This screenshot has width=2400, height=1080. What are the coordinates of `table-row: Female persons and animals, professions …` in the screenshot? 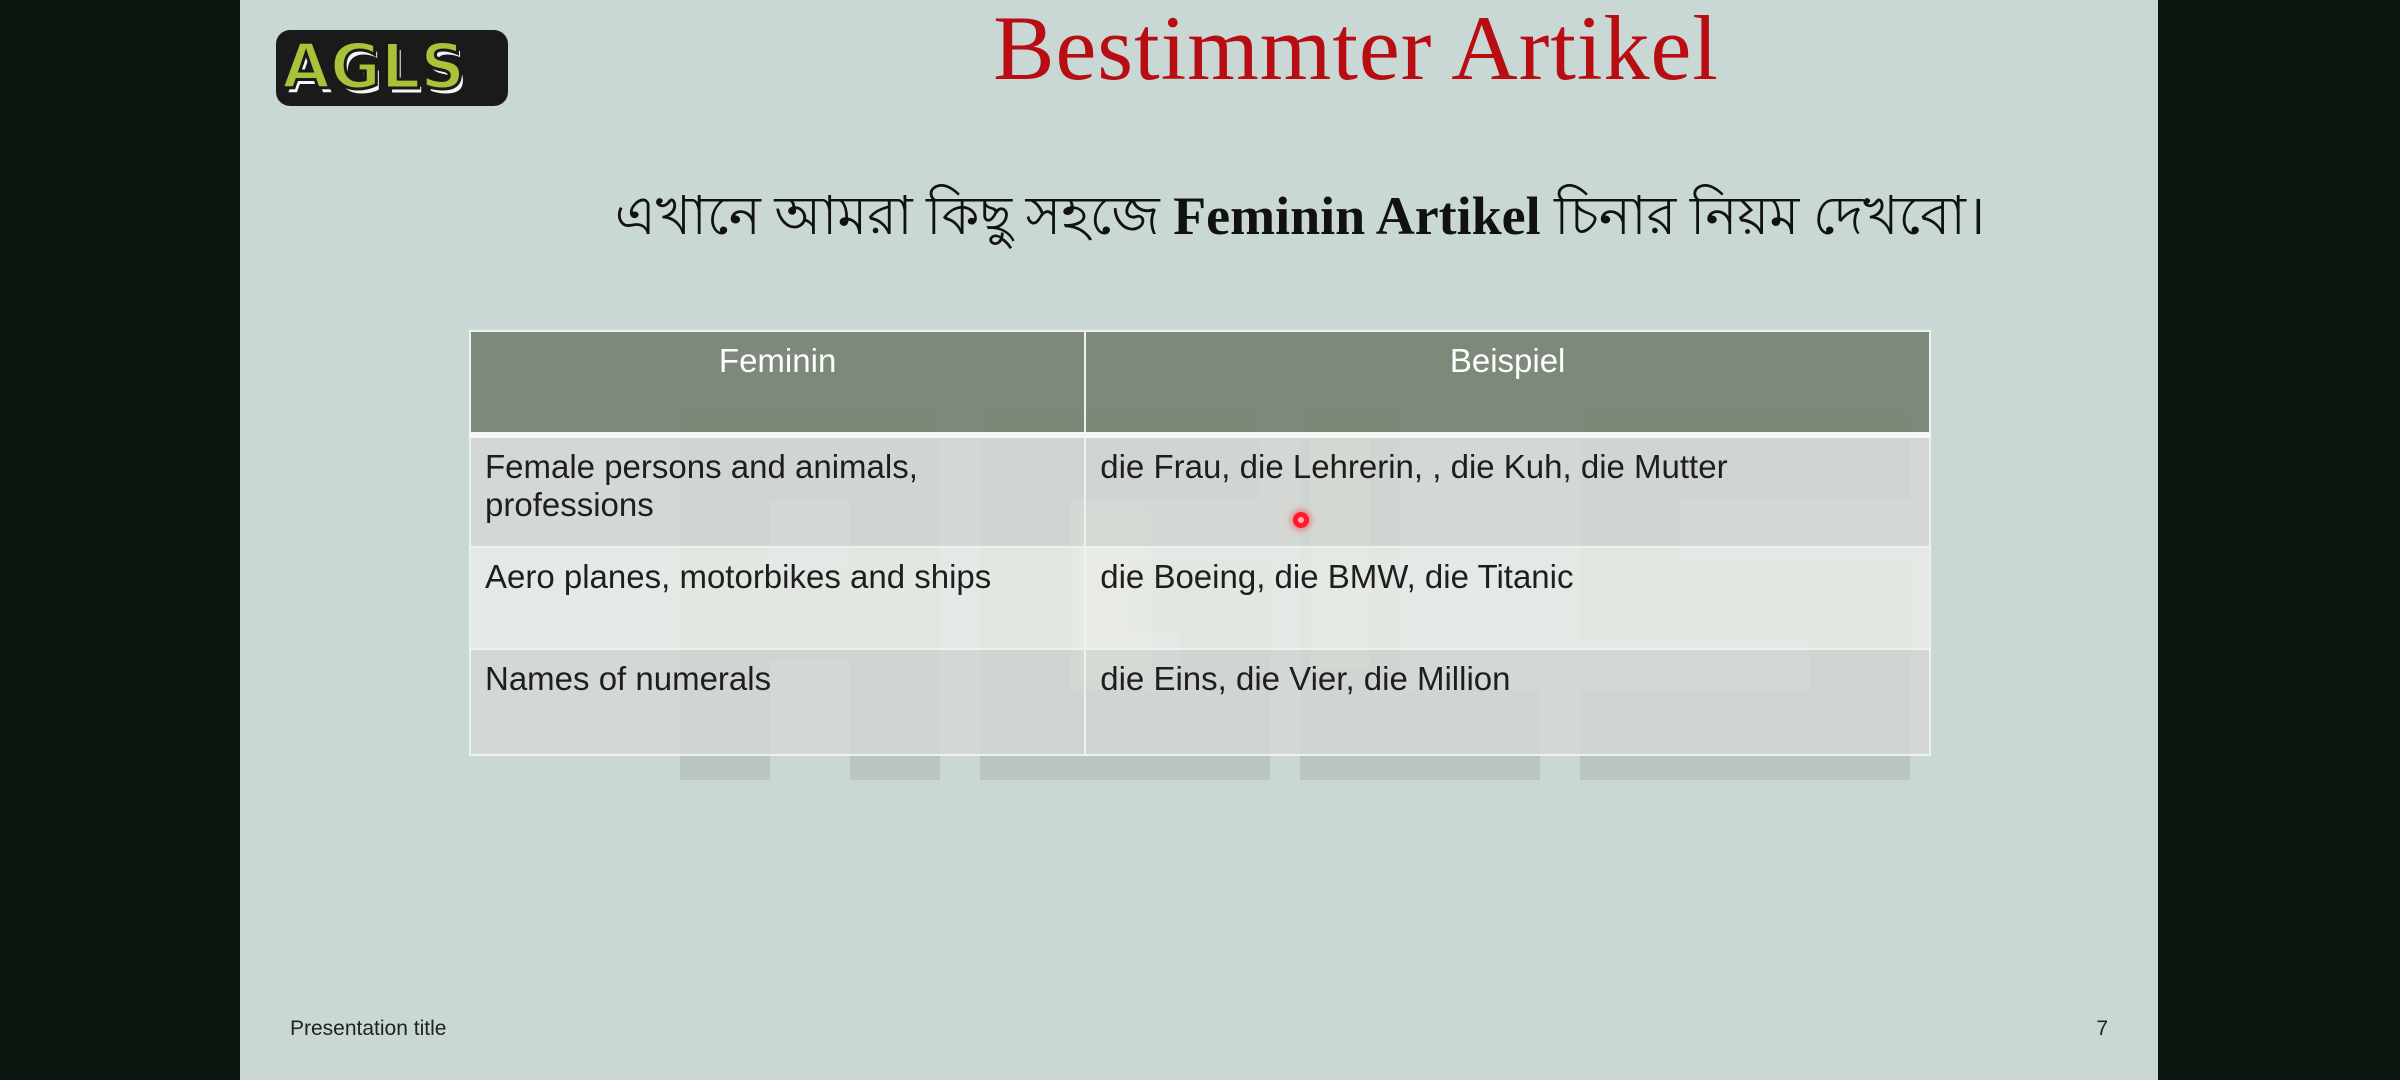 It's located at (1199, 491).